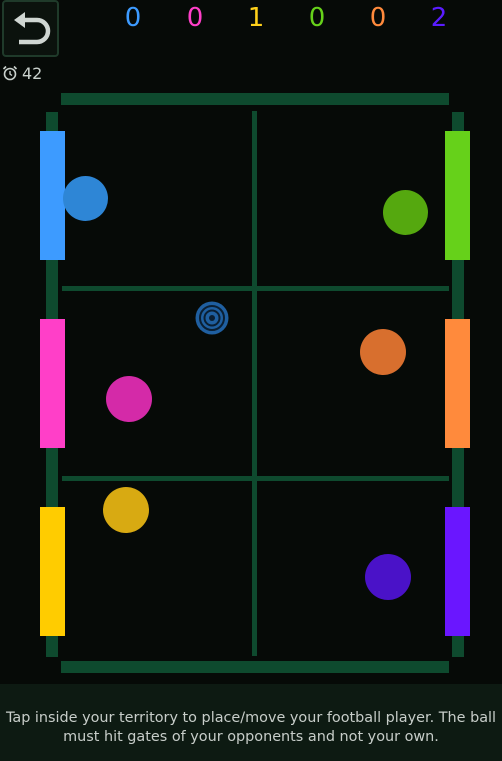 The width and height of the screenshot is (502, 761). I want to click on player-pink, so click(129, 399).